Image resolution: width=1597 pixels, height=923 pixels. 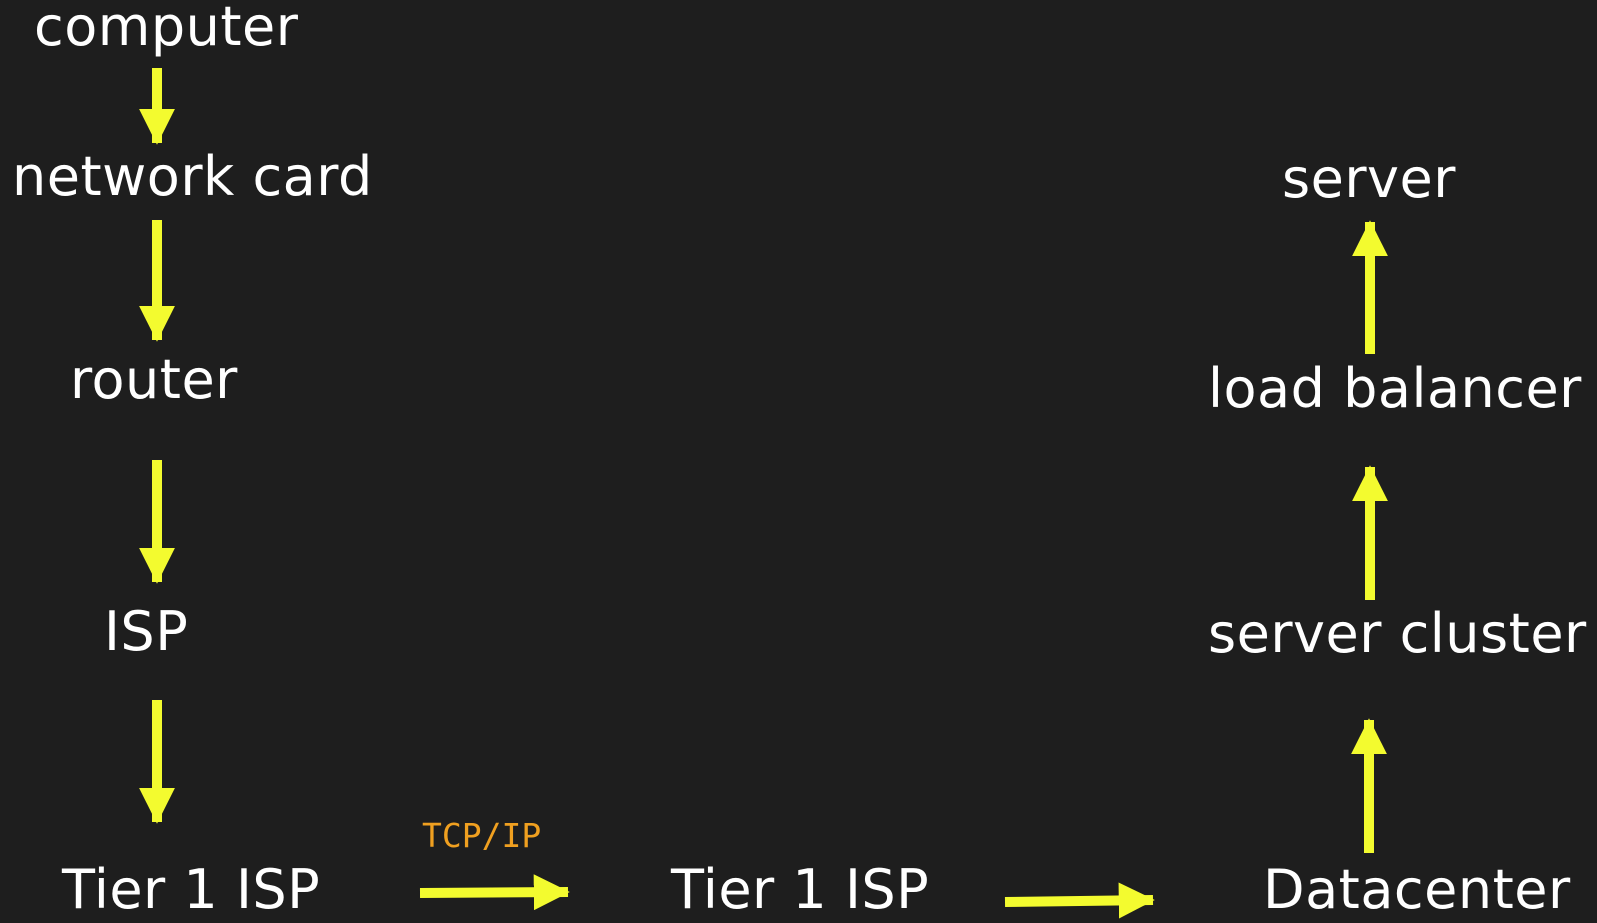 What do you see at coordinates (800, 889) in the screenshot?
I see `node-tier1-isp-b: Tier 1 ISP` at bounding box center [800, 889].